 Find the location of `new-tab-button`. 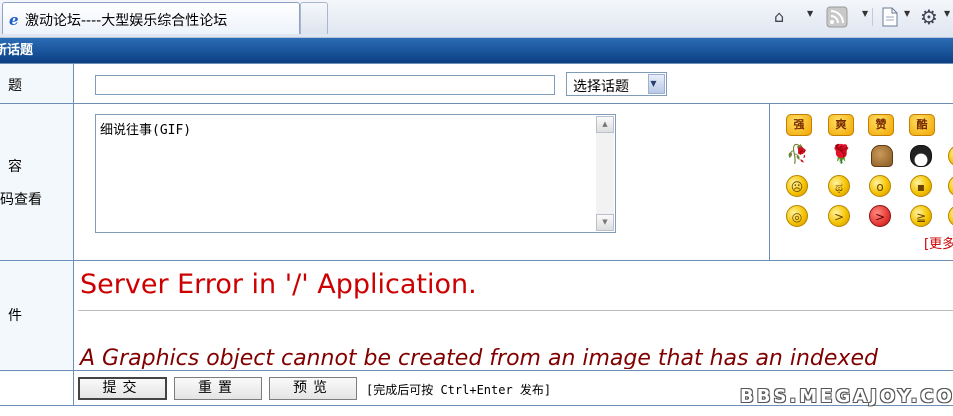

new-tab-button is located at coordinates (314, 18).